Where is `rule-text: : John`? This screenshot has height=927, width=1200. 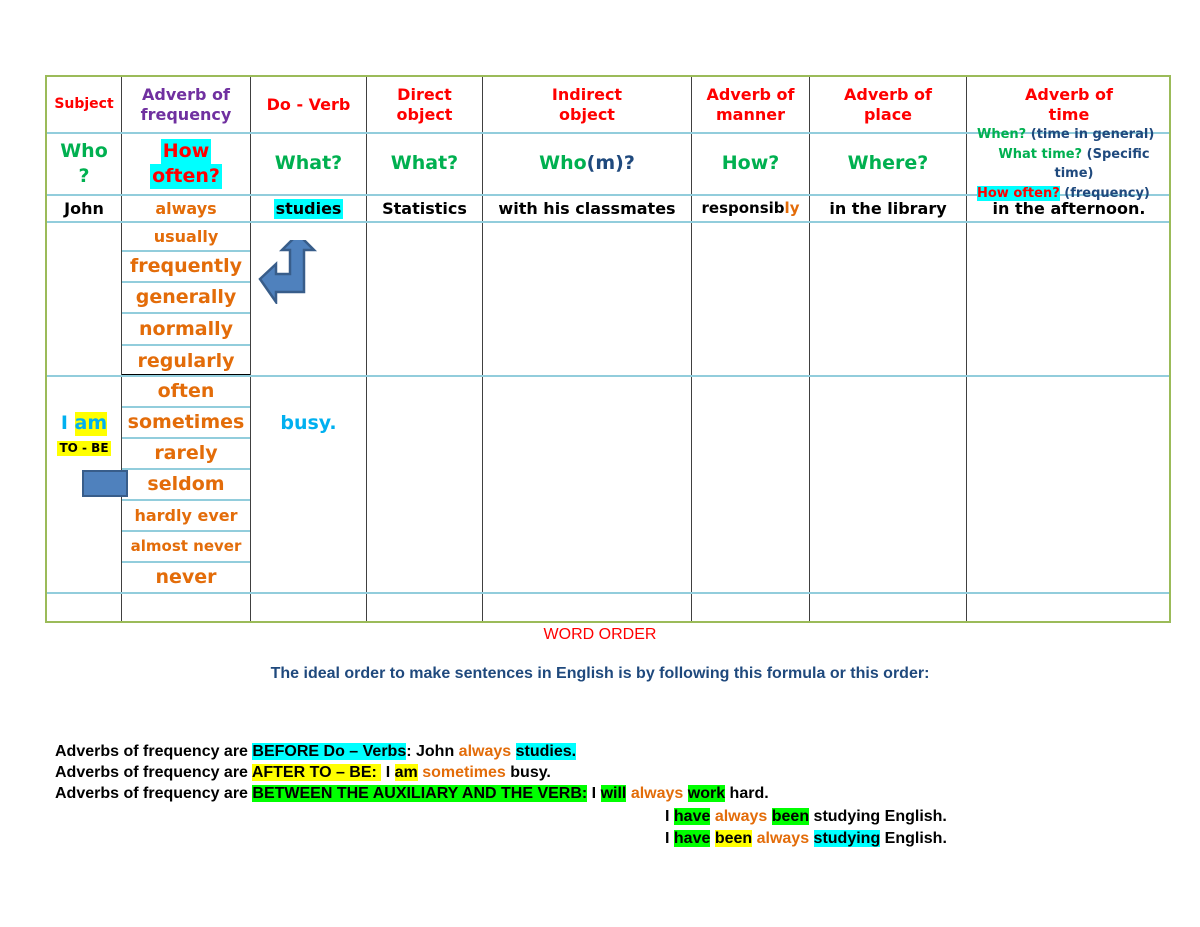 rule-text: : John is located at coordinates (432, 751).